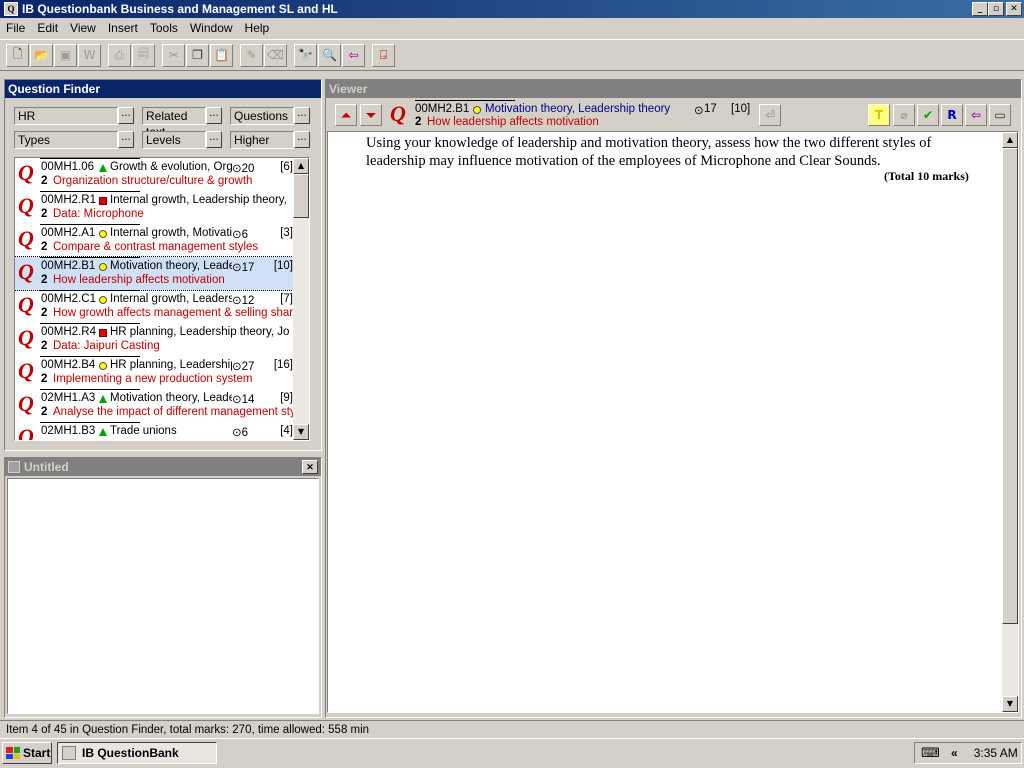 The image size is (1024, 768). I want to click on question-topic: HR planning, Leadership, so click(171, 365).